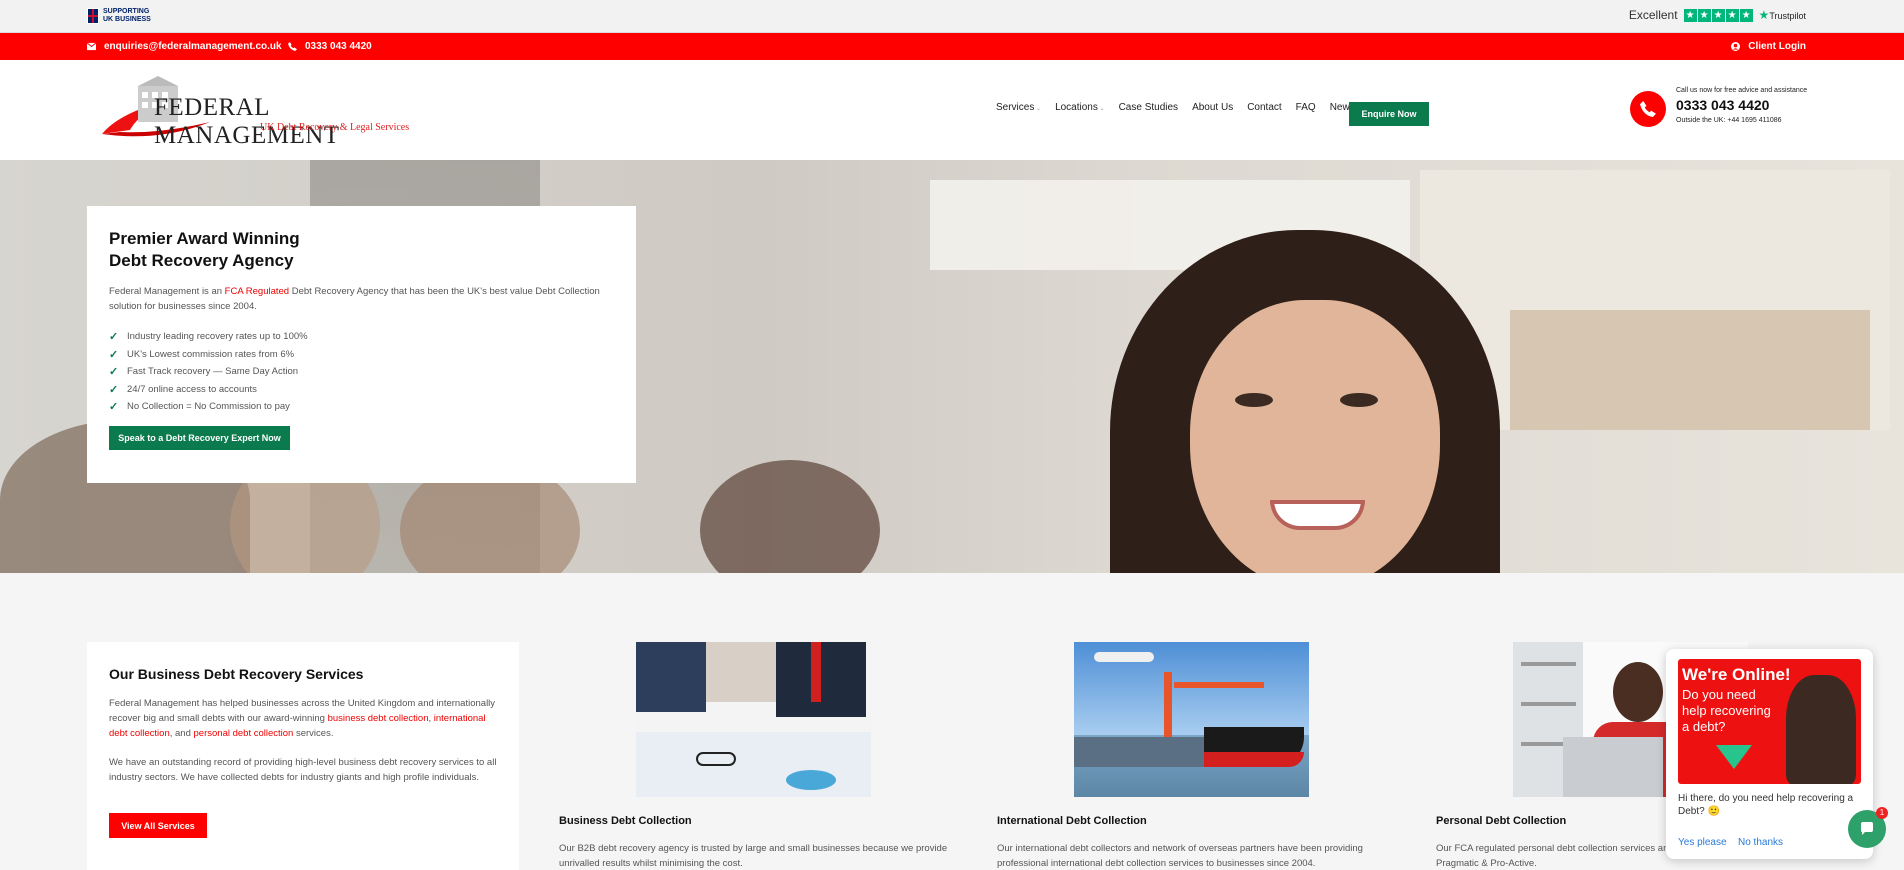  I want to click on nav-services-label: Services, so click(1015, 107).